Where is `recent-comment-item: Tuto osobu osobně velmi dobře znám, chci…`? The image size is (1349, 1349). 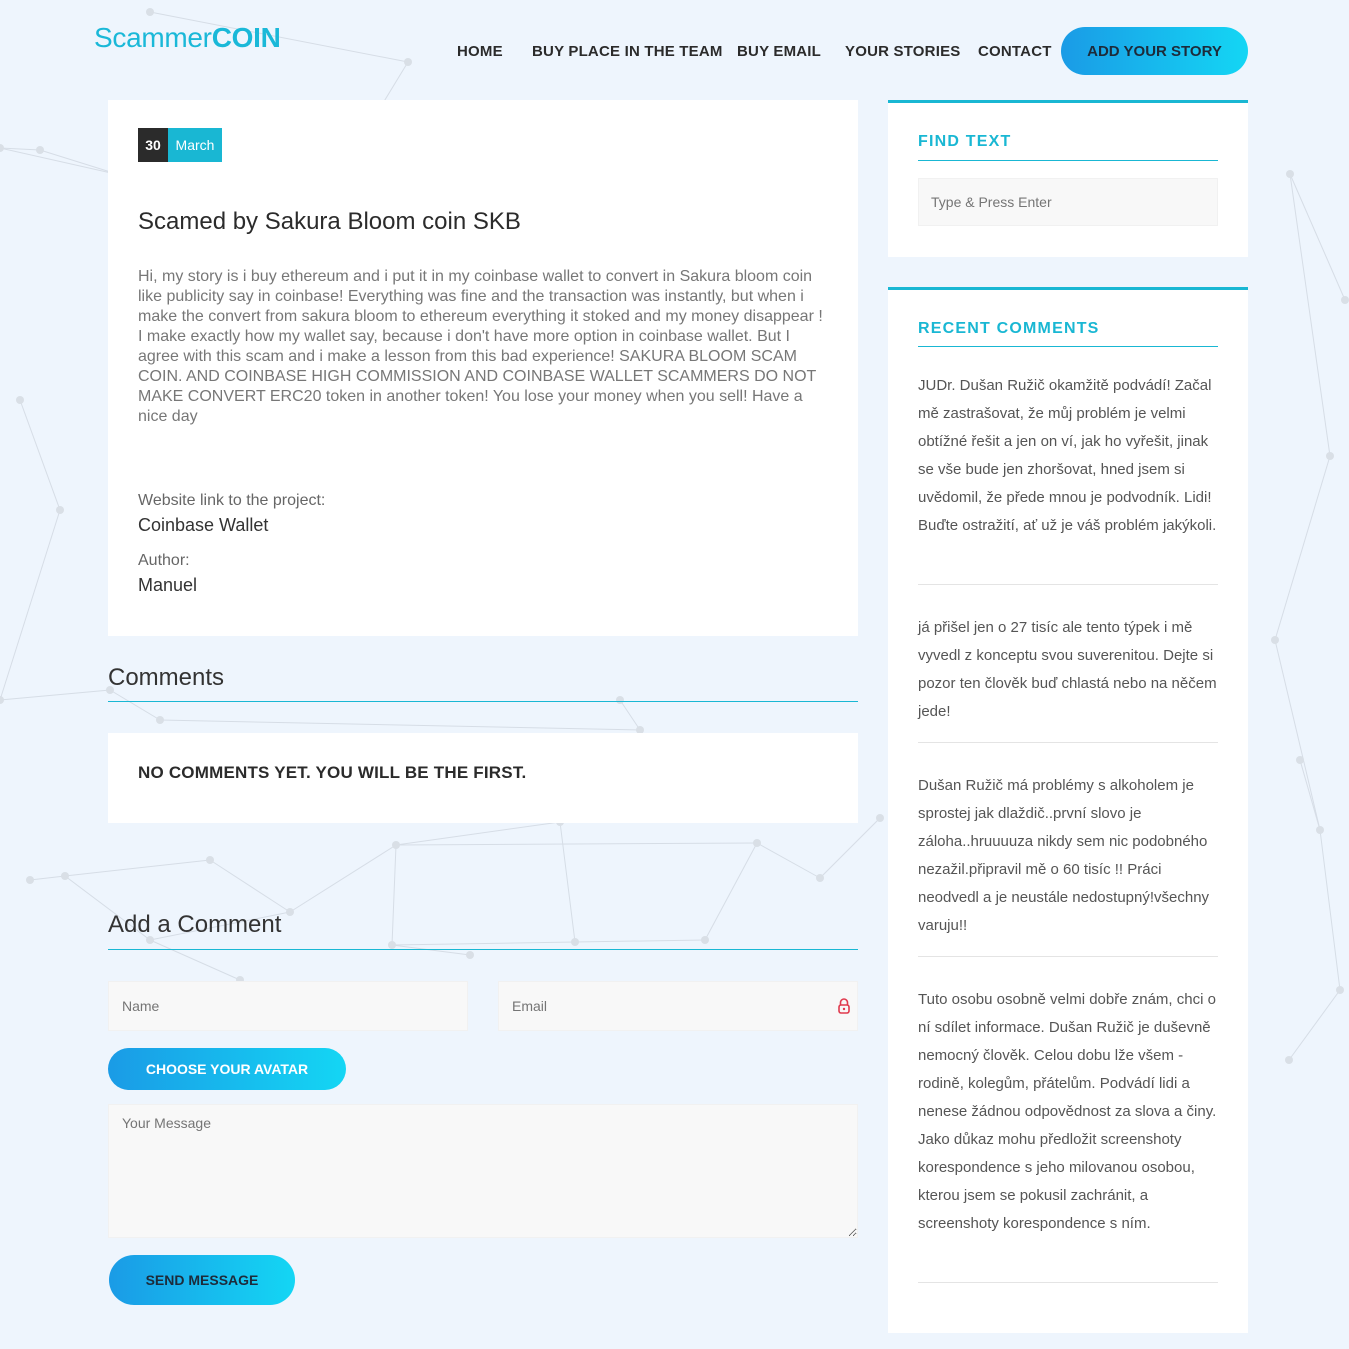
recent-comment-item: Tuto osobu osobně velmi dobře znám, chci… is located at coordinates (1068, 1112).